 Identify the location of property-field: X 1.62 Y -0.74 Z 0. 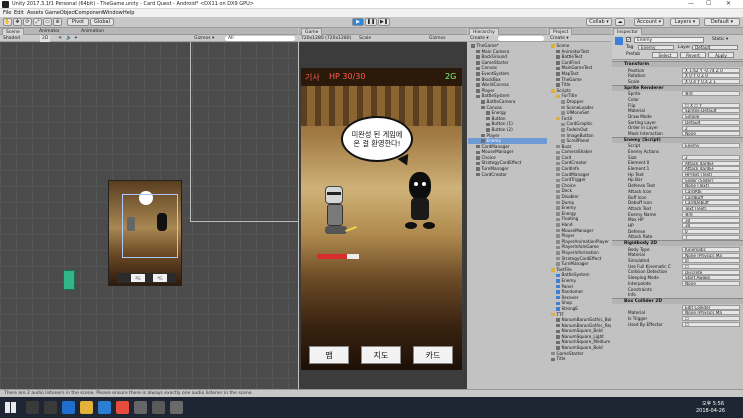
(711, 70).